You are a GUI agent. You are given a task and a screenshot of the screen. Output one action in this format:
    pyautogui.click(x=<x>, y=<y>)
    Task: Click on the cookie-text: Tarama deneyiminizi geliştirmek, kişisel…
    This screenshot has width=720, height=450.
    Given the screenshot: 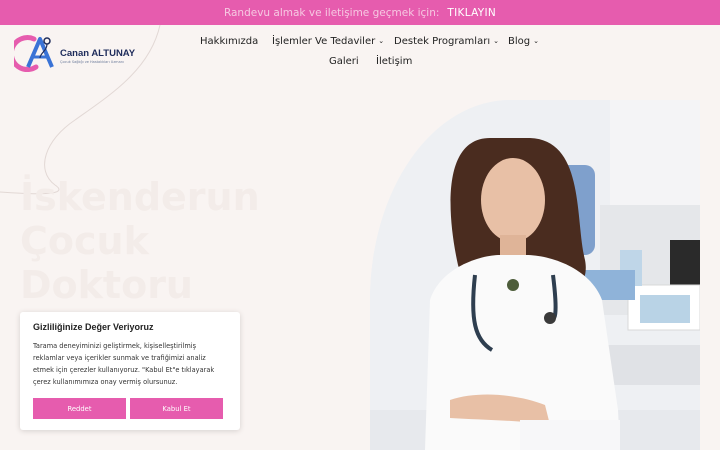 What is the action you would take?
    pyautogui.click(x=124, y=364)
    